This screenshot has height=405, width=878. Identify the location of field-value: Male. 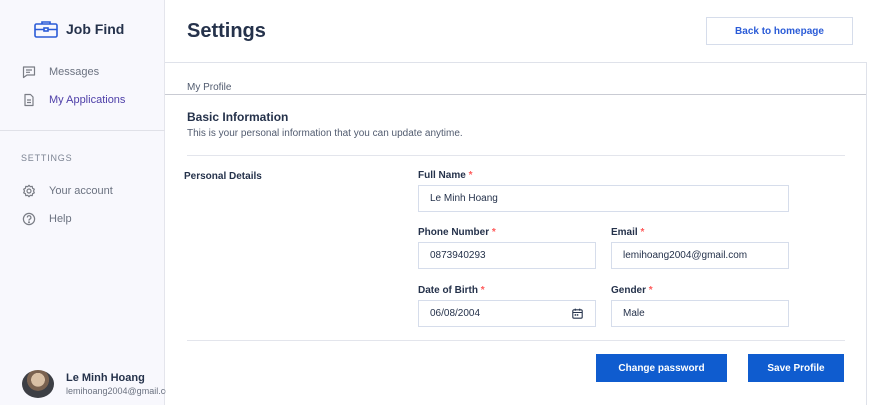
(634, 313).